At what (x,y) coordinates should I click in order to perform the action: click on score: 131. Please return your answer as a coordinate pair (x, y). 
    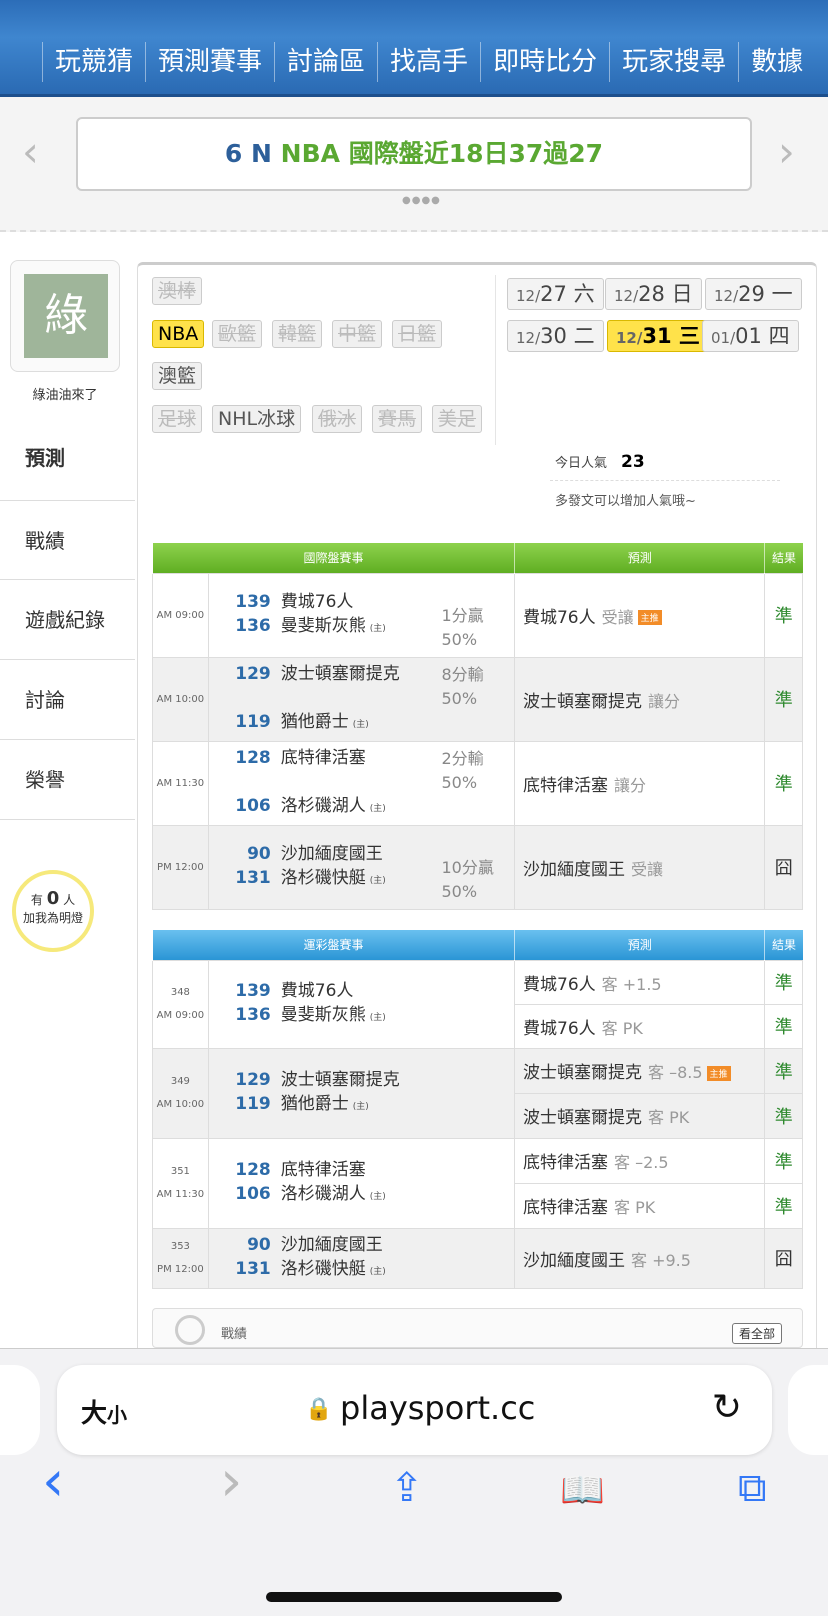
    Looking at the image, I should click on (253, 1268).